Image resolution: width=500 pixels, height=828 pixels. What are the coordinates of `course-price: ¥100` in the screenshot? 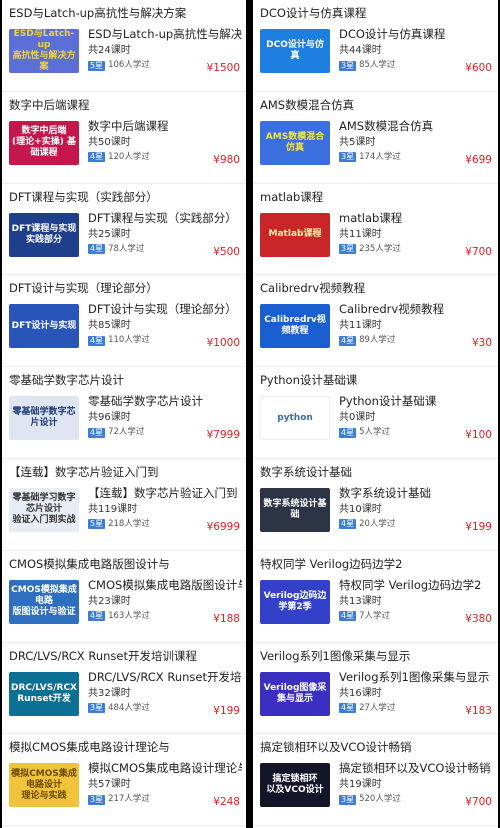 It's located at (478, 435).